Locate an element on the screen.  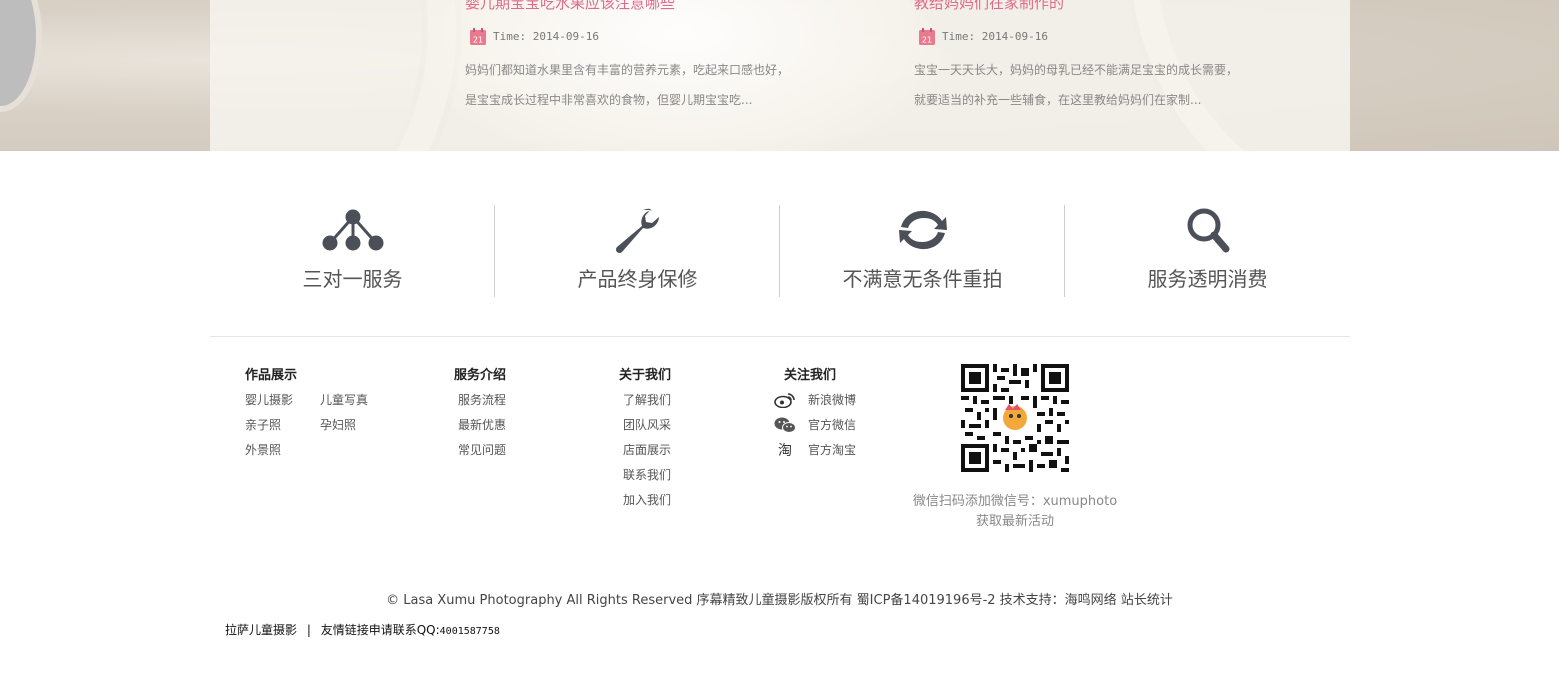
footer-col-service: 服务介绍 服务流程 最新优惠 常见问题 is located at coordinates (504, 419).